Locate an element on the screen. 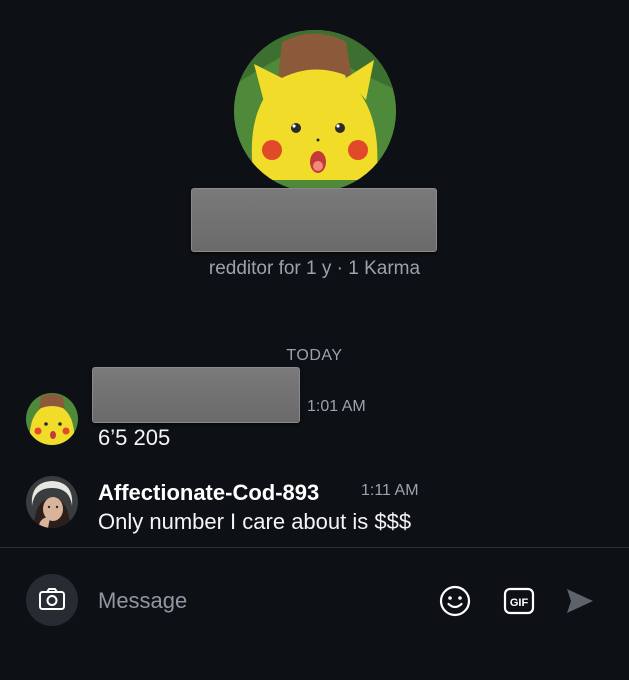 Image resolution: width=629 pixels, height=680 pixels. gif-icon: GIF is located at coordinates (519, 601).